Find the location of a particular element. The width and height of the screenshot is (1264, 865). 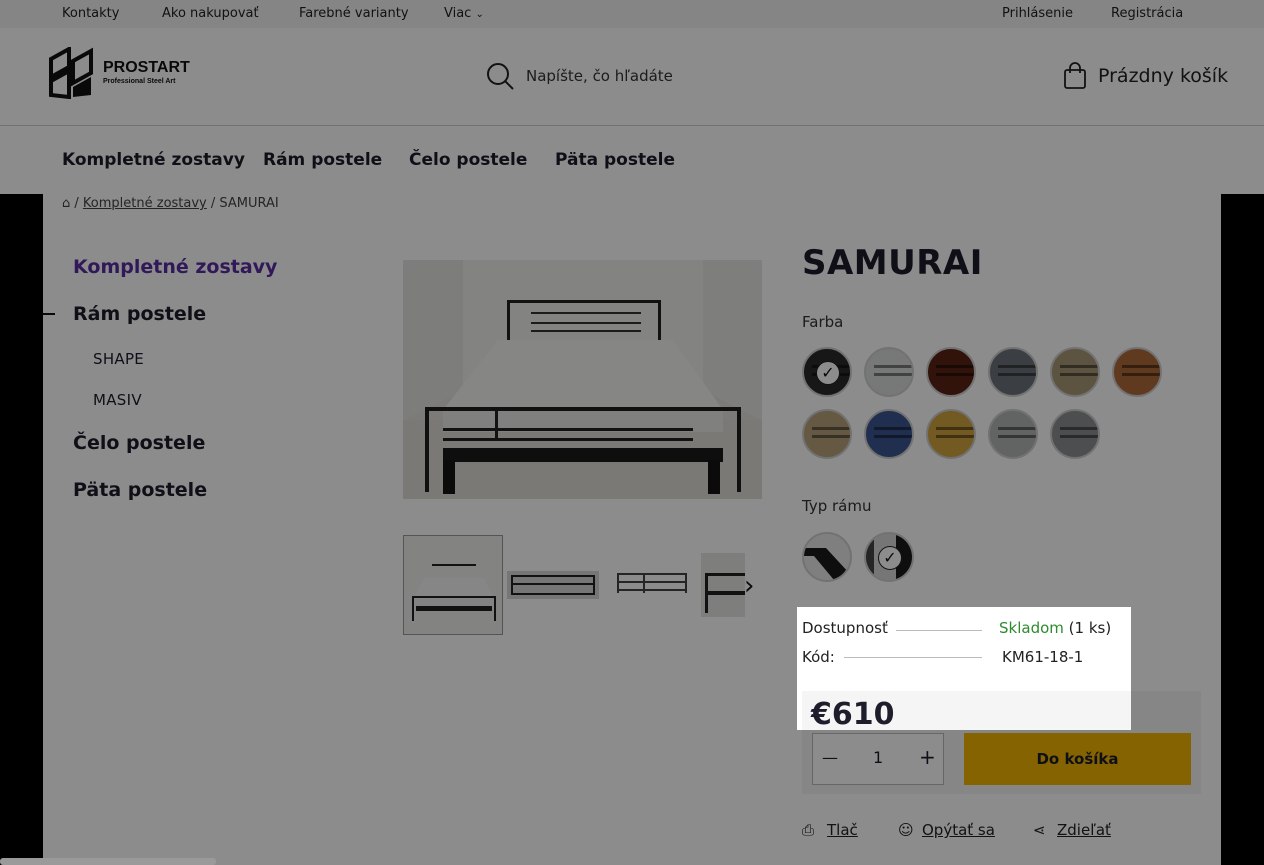

side-item-shape: SHAPE is located at coordinates (118, 359).